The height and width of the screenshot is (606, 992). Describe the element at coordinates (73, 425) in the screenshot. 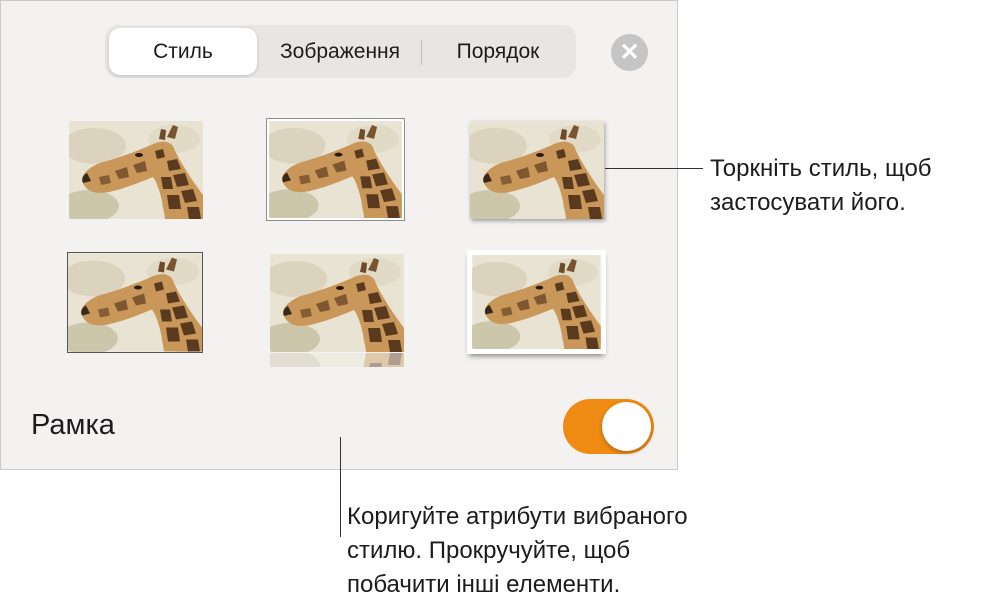

I see `frame-label: Рамка` at that location.